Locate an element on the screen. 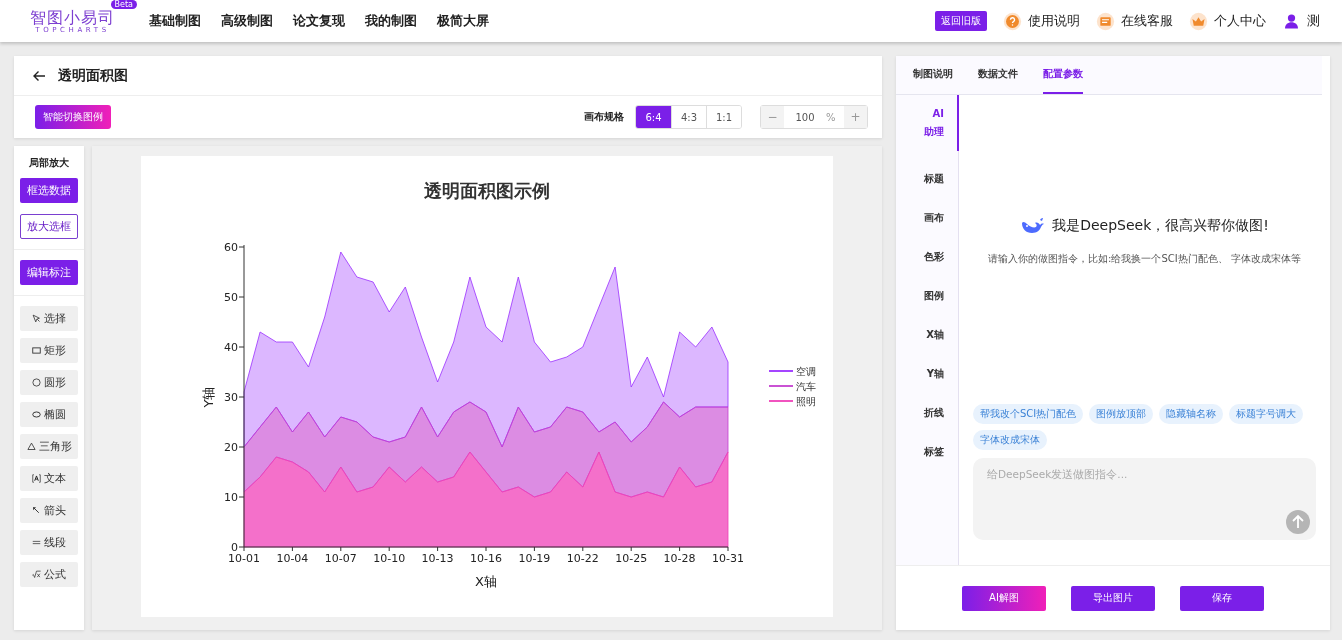  x-tick-label: 10-22 is located at coordinates (582, 558).